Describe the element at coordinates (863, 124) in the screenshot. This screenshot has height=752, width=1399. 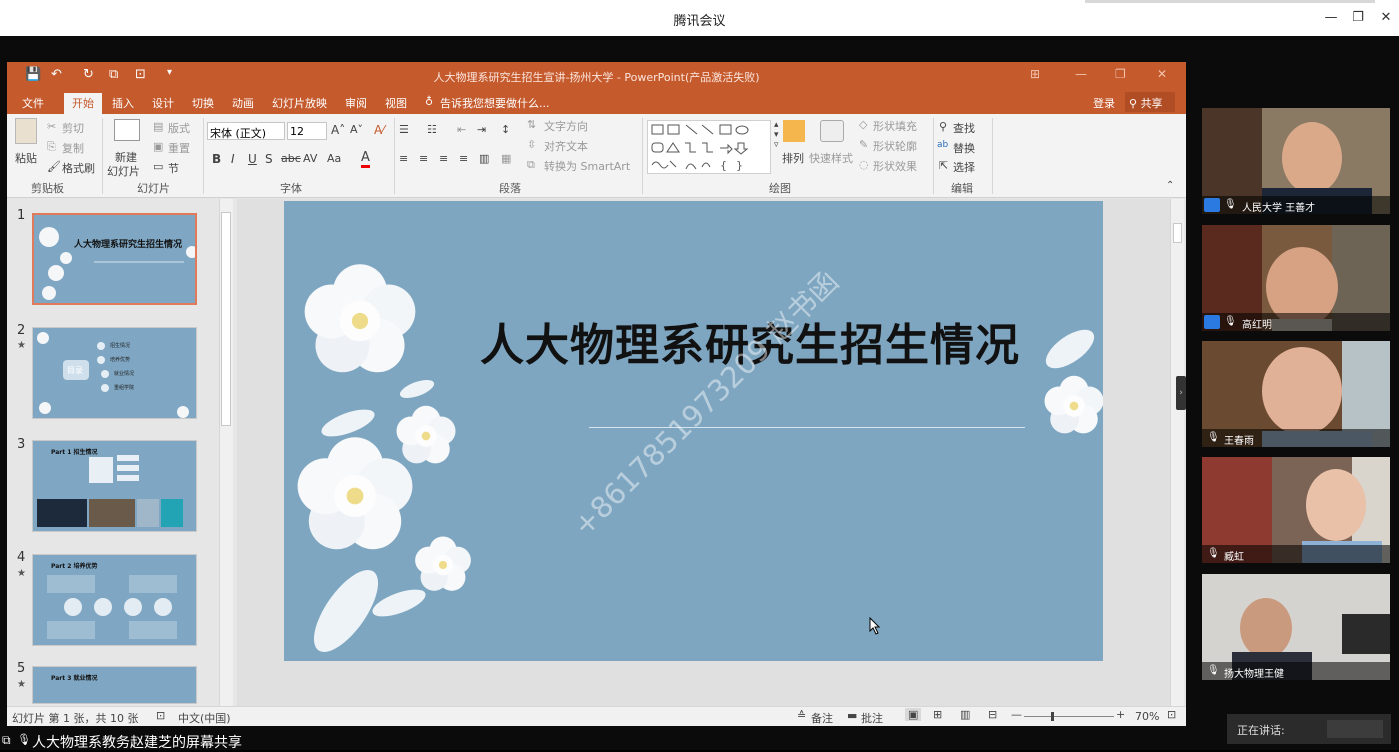
I see `shape-fill-icon: ◇` at that location.